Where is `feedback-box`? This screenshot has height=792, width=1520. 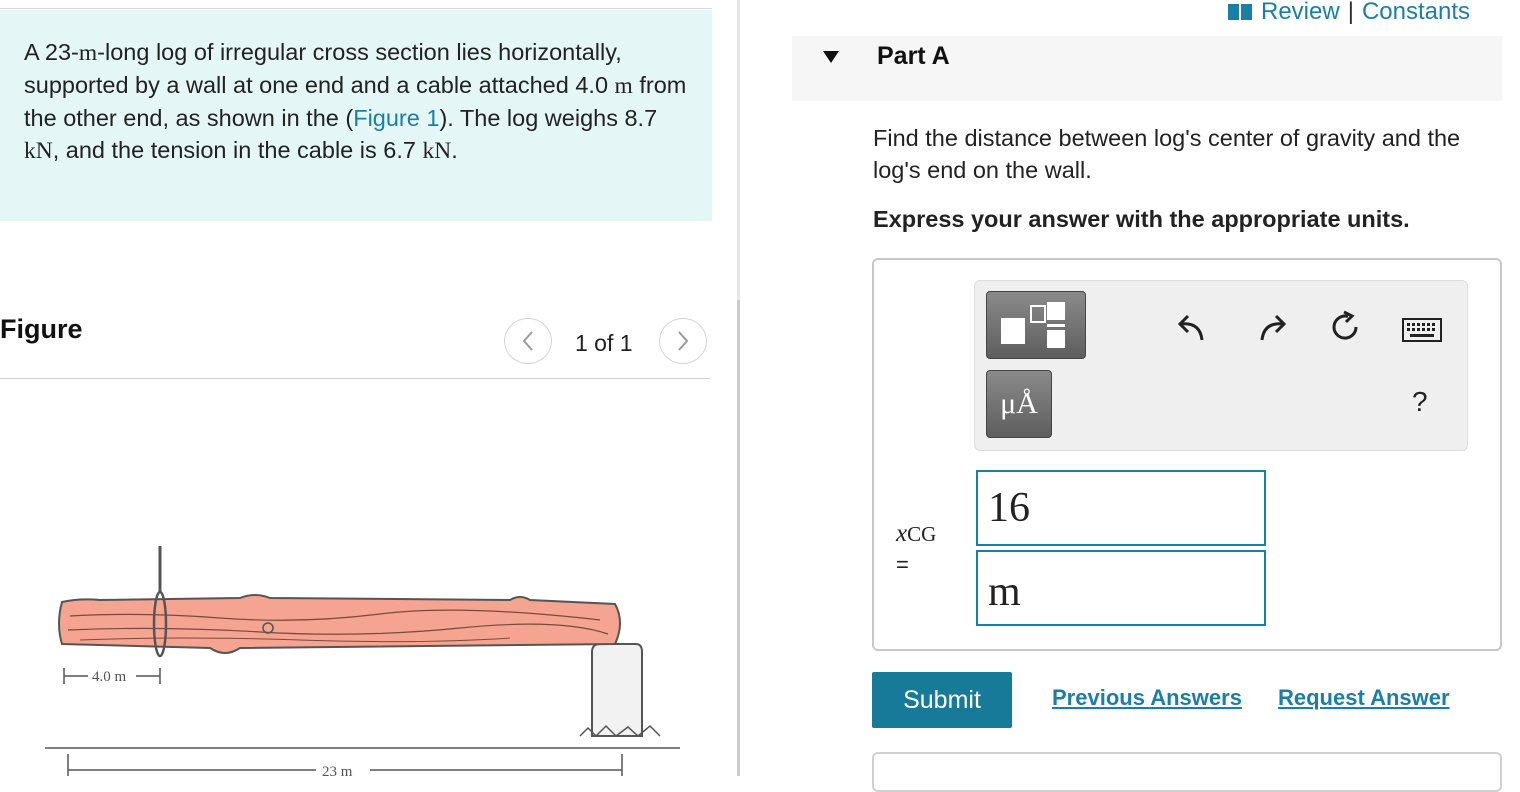
feedback-box is located at coordinates (1187, 772).